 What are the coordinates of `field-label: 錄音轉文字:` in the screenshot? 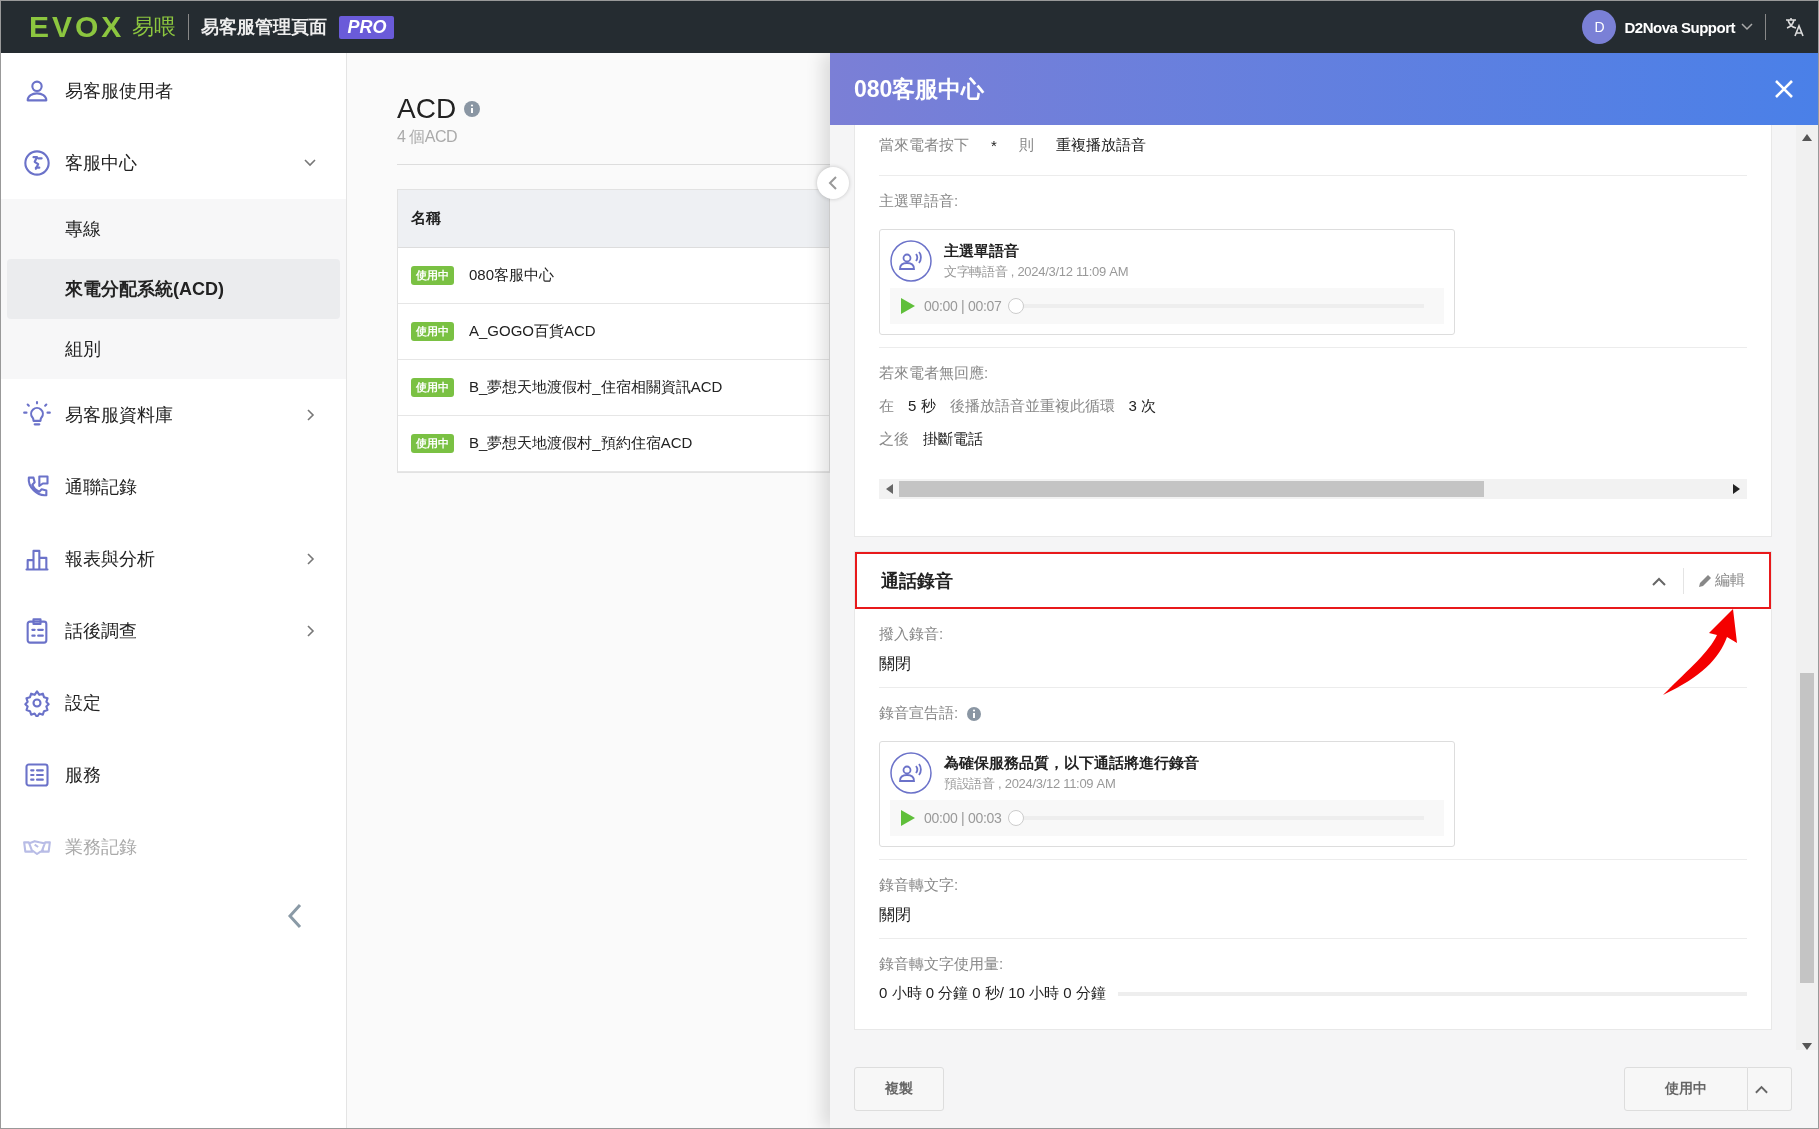 It's located at (919, 885).